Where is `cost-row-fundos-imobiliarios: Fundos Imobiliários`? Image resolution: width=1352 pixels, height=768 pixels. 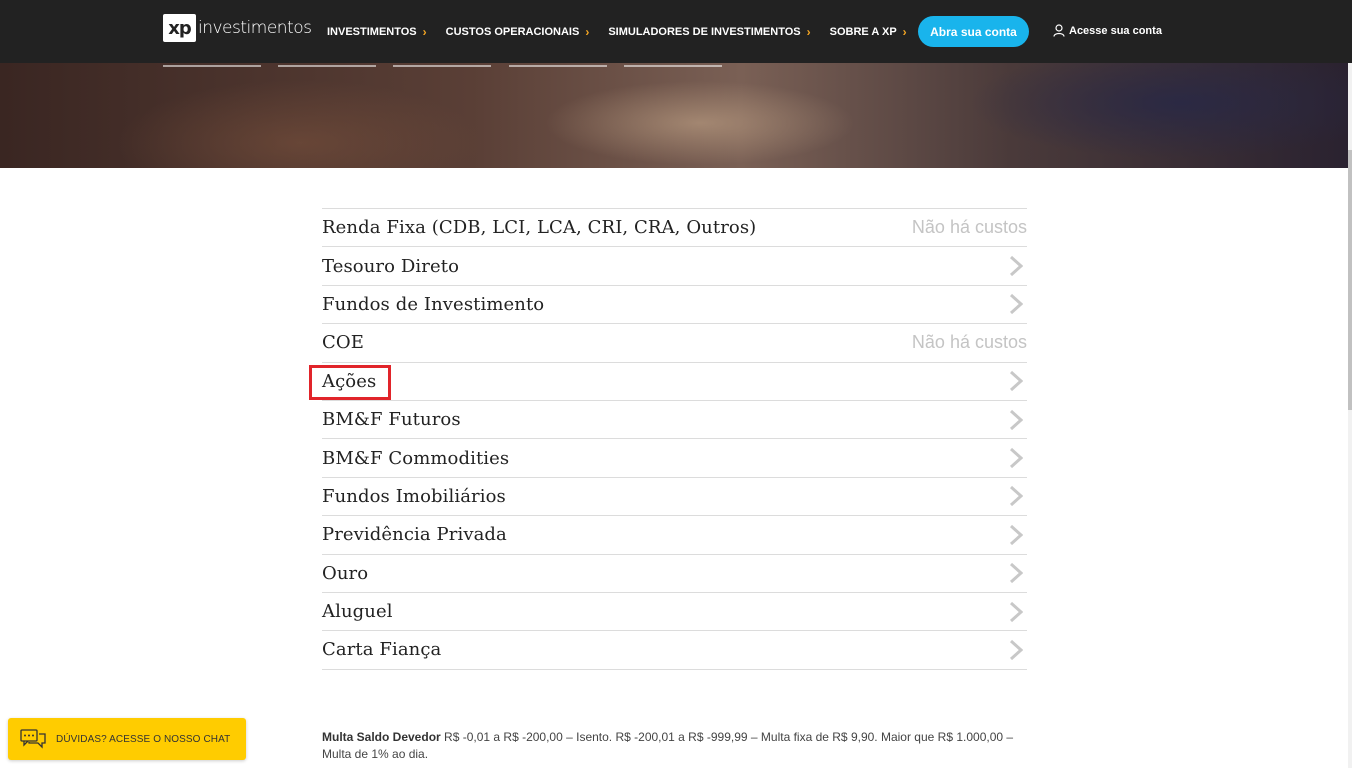
cost-row-fundos-imobiliarios: Fundos Imobiliários is located at coordinates (674, 497).